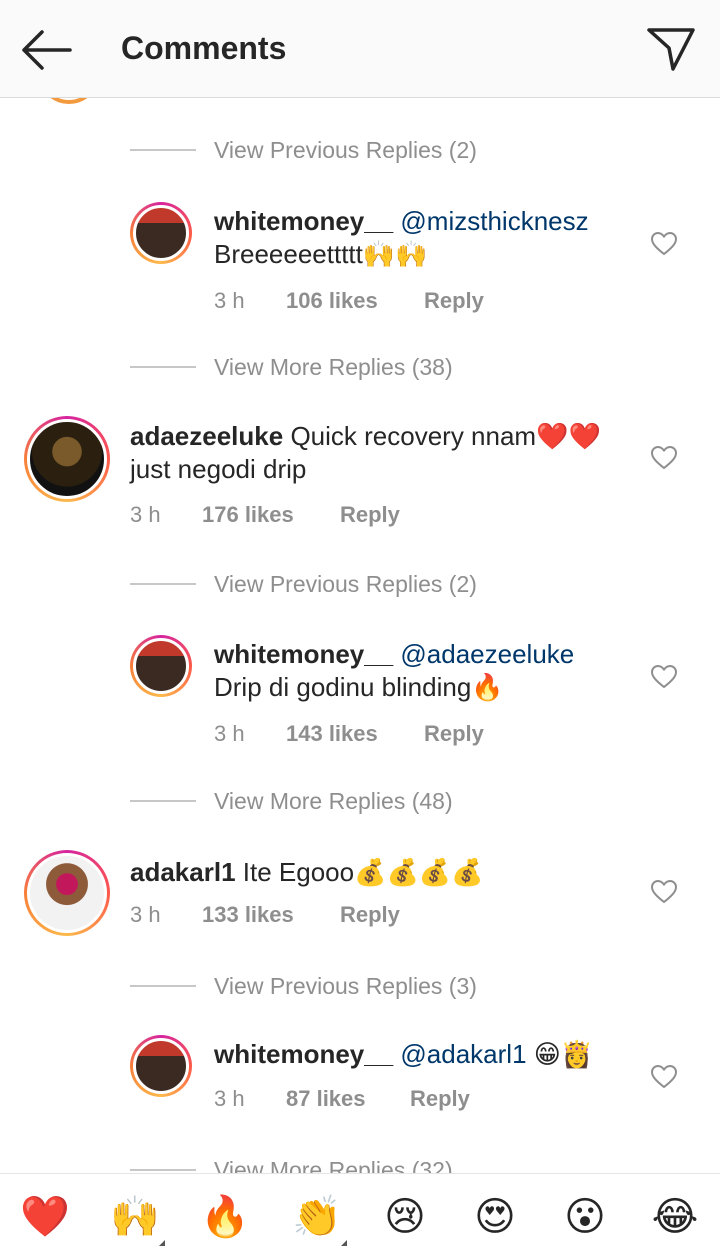 This screenshot has width=720, height=1255. Describe the element at coordinates (45, 1217) in the screenshot. I see `emoji-heart: ❤️` at that location.